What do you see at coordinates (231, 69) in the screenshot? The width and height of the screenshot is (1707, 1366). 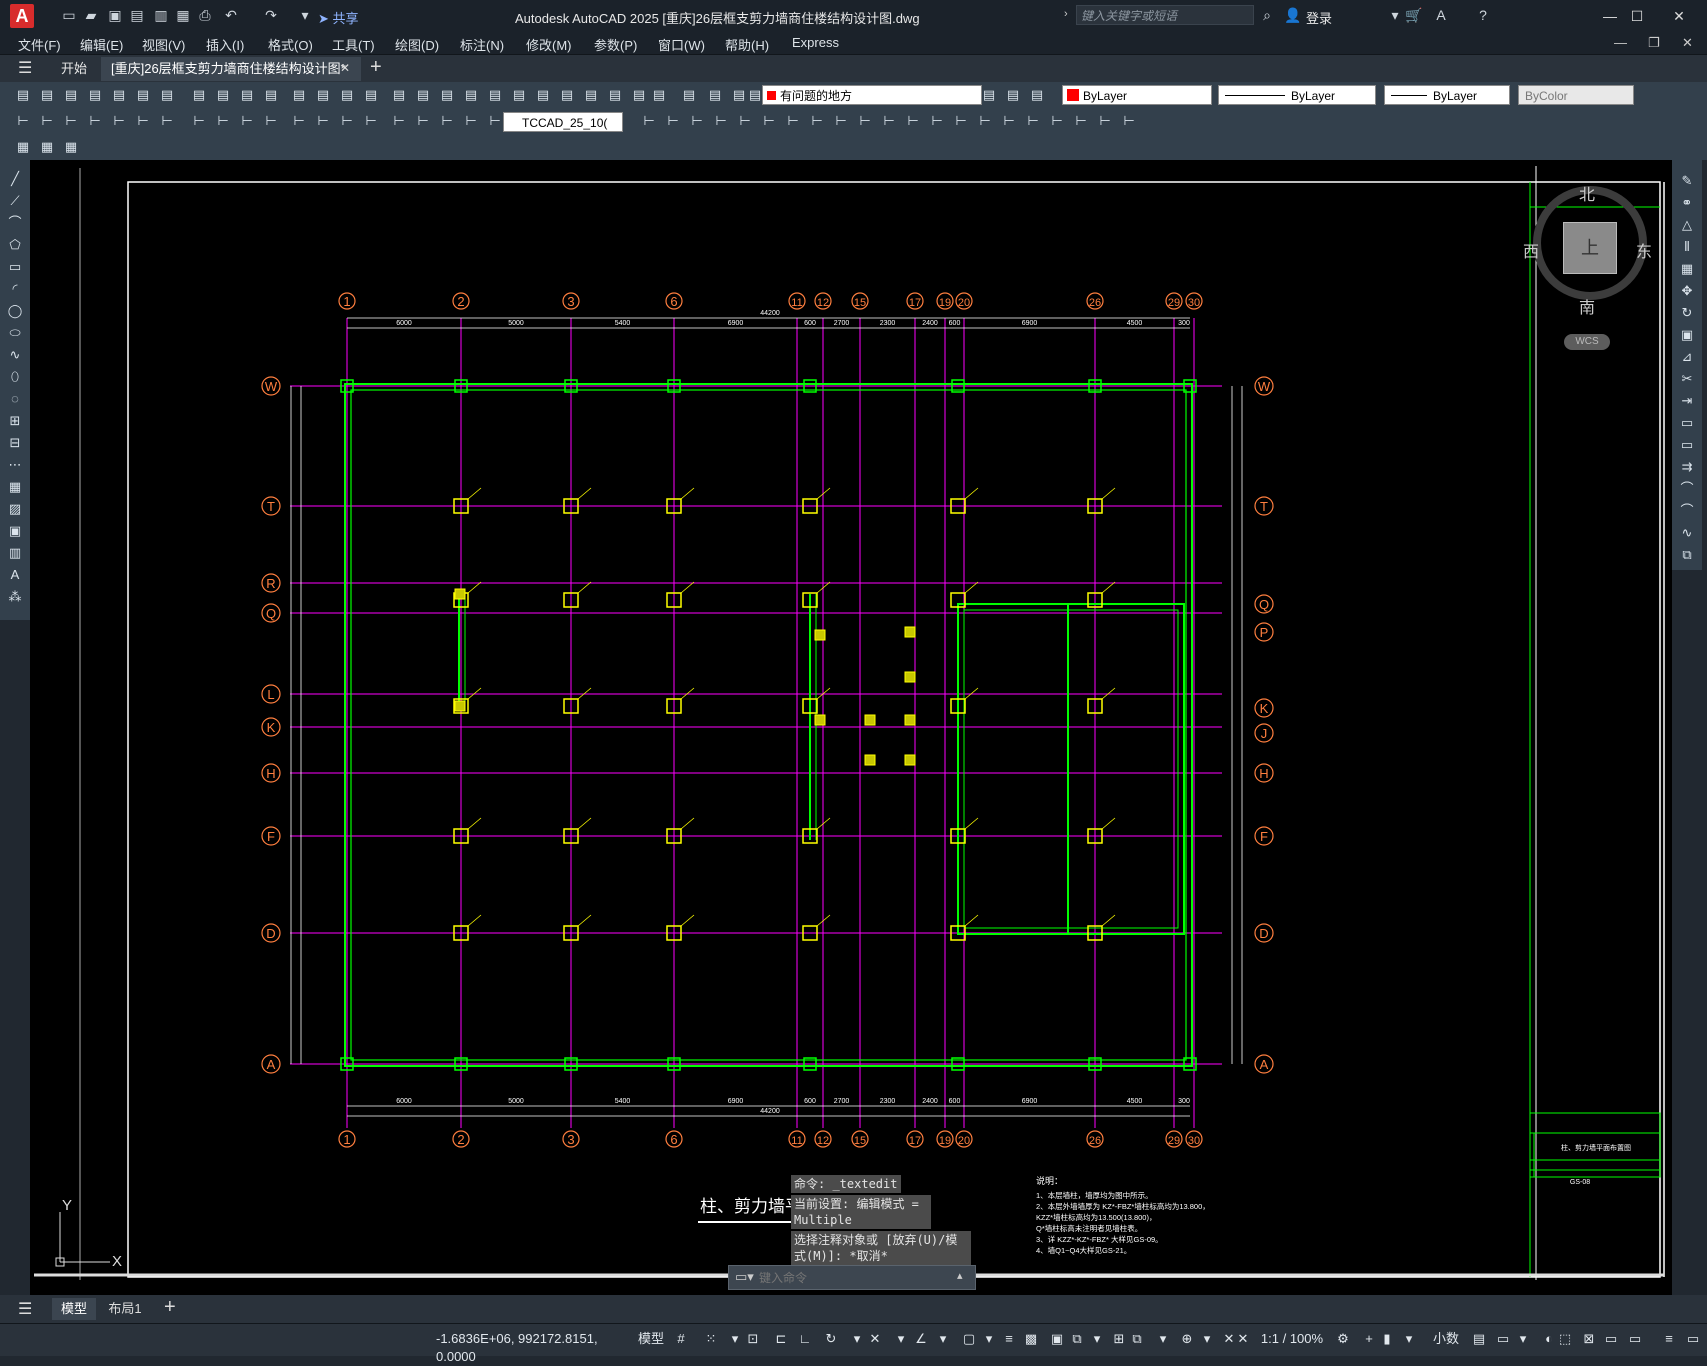 I see `tab-document: [重庆]26层框支剪力墙商住楼结构设计图*` at bounding box center [231, 69].